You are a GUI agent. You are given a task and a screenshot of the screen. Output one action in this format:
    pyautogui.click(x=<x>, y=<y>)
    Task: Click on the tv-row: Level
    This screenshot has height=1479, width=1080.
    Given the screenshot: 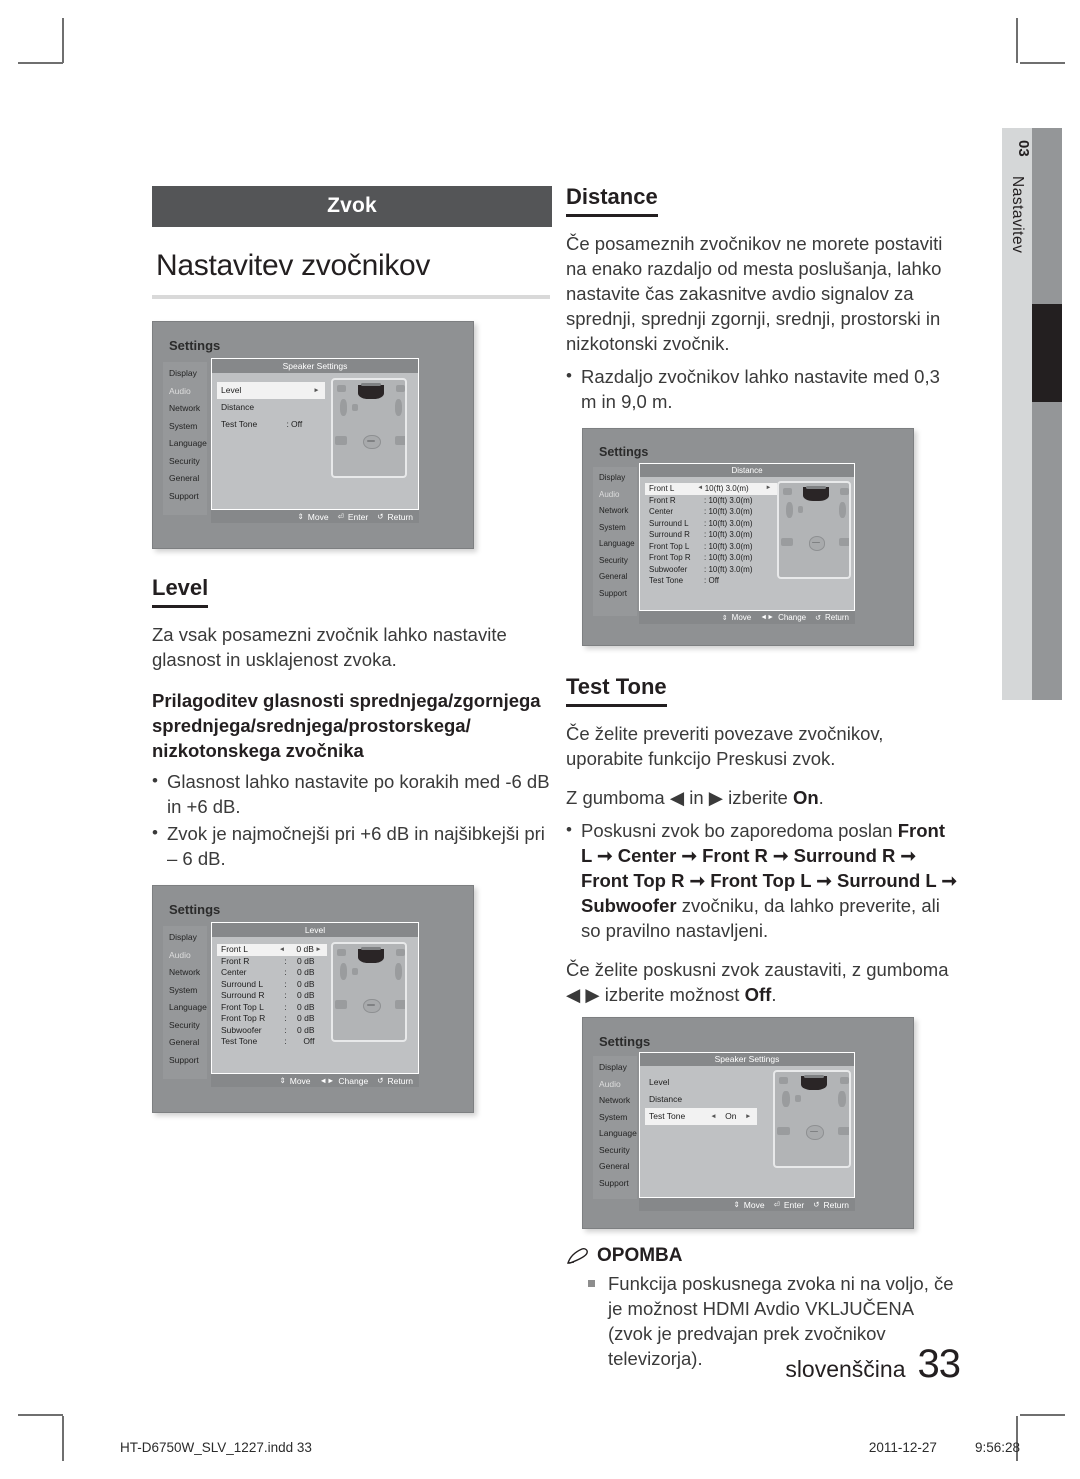 What is the action you would take?
    pyautogui.click(x=701, y=1082)
    